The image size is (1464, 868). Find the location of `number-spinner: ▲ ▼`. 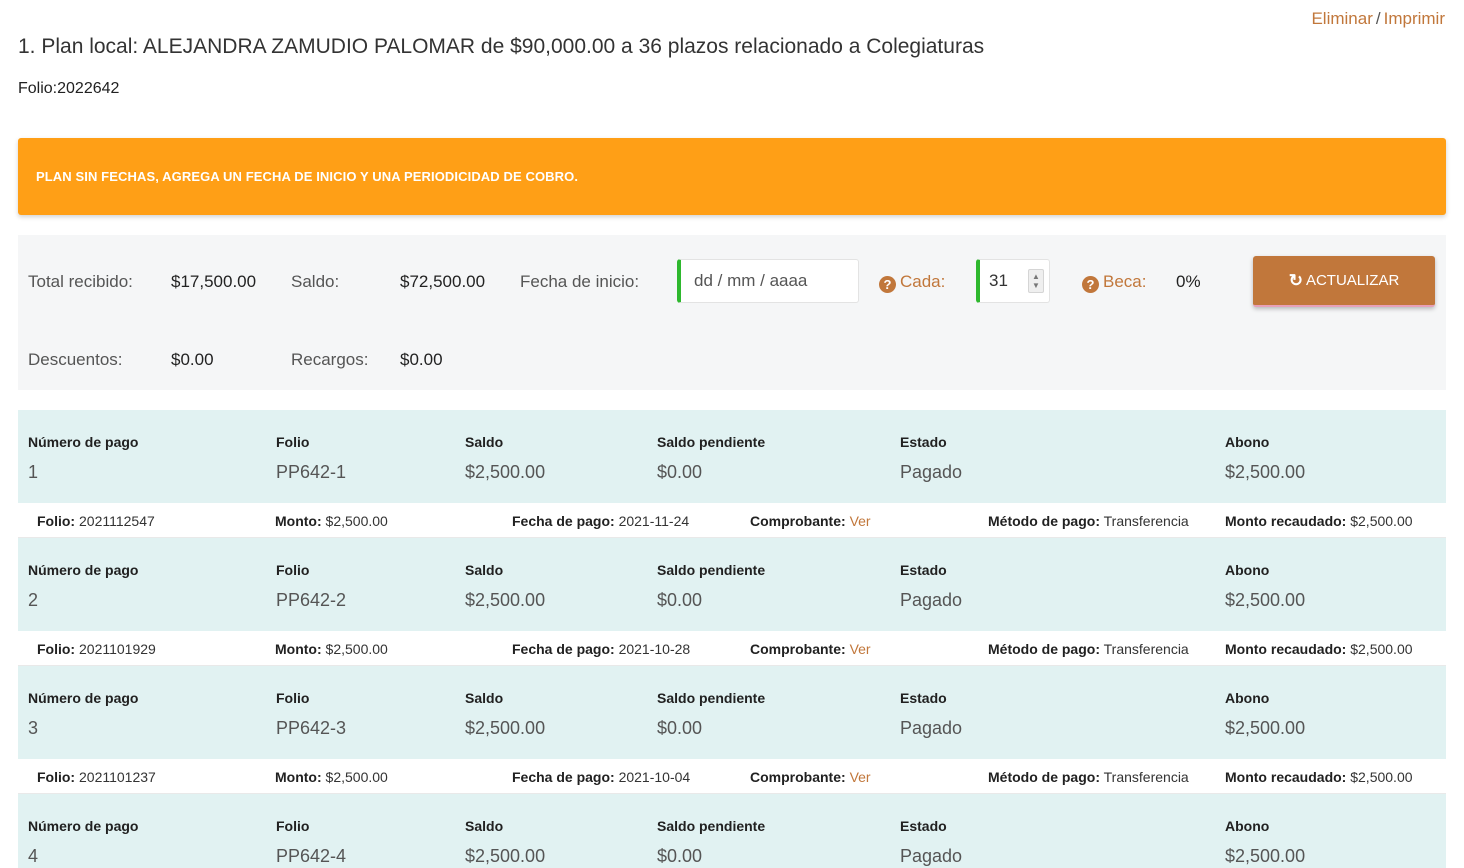

number-spinner: ▲ ▼ is located at coordinates (1036, 281).